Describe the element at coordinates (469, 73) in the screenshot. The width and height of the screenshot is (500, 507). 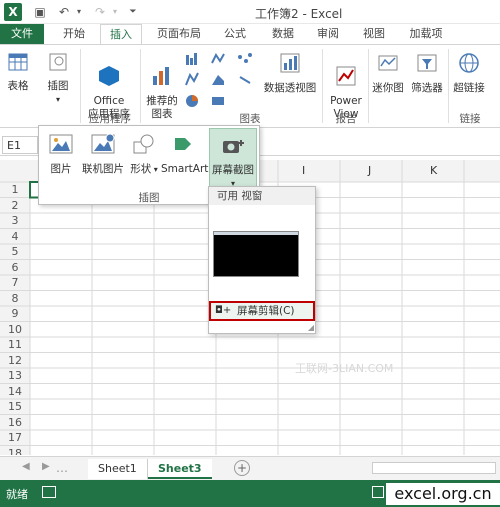
I see `hyperlink-button: 超链接` at that location.